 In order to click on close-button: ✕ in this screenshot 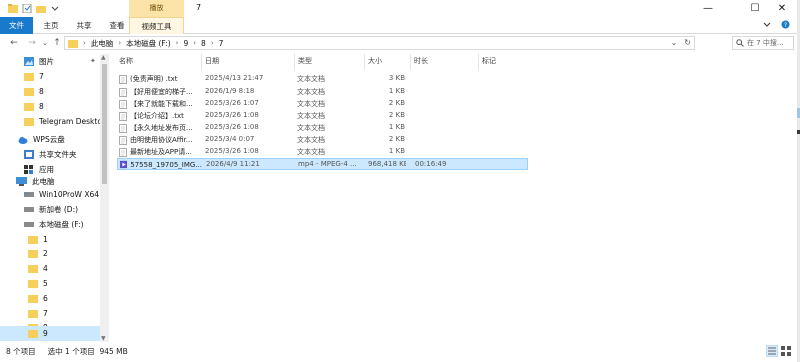, I will do `click(782, 8)`.